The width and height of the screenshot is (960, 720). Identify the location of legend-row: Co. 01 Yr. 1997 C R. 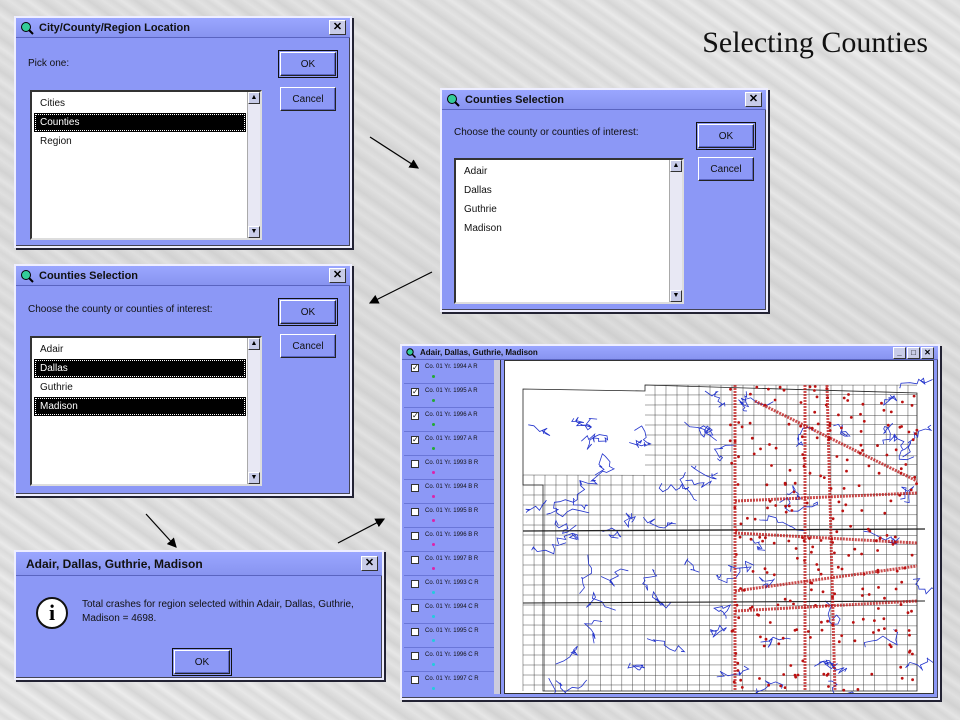
(452, 683).